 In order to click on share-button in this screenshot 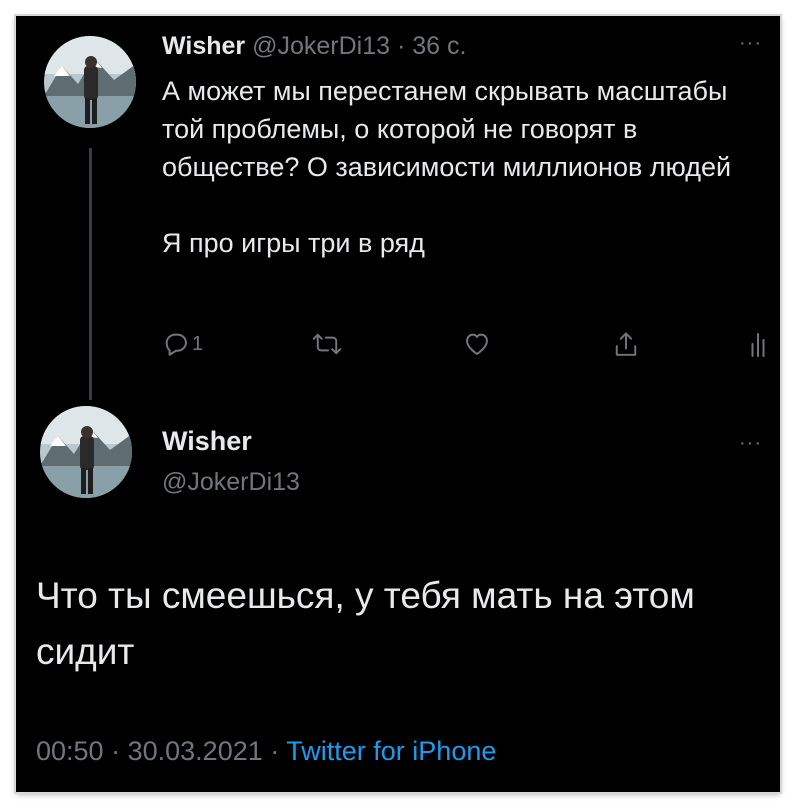, I will do `click(626, 345)`.